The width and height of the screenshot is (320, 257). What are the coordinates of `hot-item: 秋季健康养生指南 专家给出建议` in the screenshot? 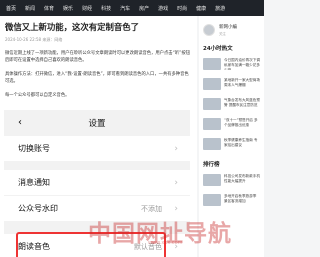 It's located at (231, 145).